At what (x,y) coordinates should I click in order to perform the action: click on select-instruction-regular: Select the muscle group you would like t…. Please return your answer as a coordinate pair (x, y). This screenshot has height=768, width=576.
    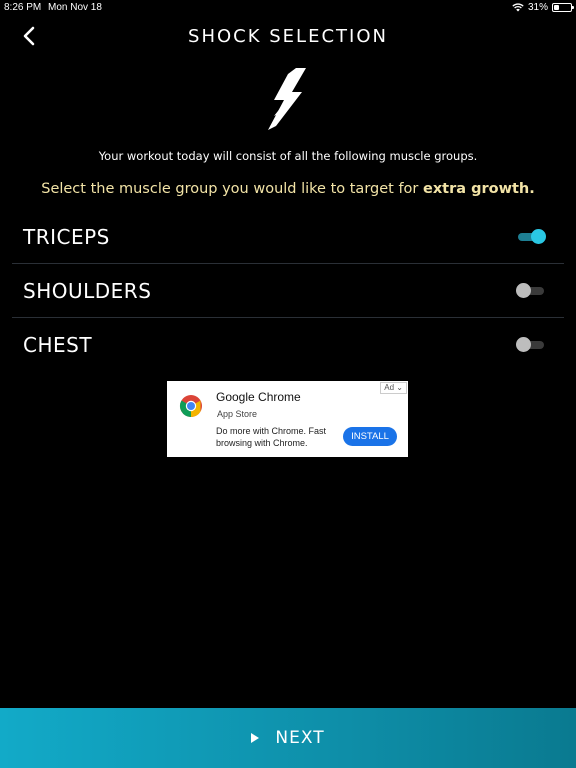
    Looking at the image, I should click on (232, 189).